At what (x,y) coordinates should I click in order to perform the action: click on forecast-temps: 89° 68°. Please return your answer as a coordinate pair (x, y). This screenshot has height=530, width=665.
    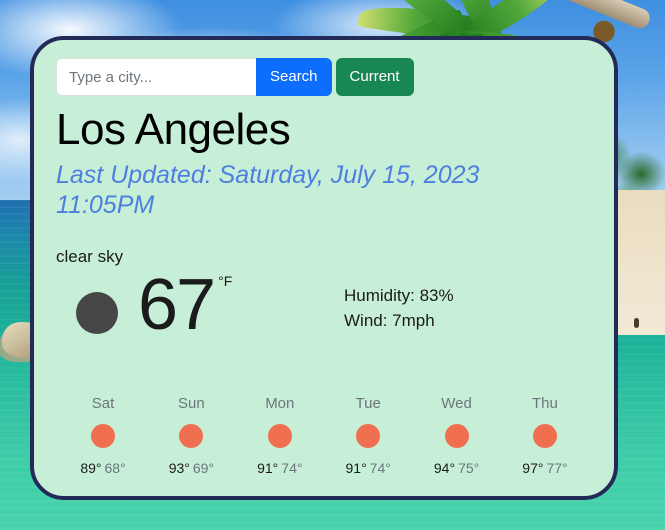
    Looking at the image, I should click on (103, 468).